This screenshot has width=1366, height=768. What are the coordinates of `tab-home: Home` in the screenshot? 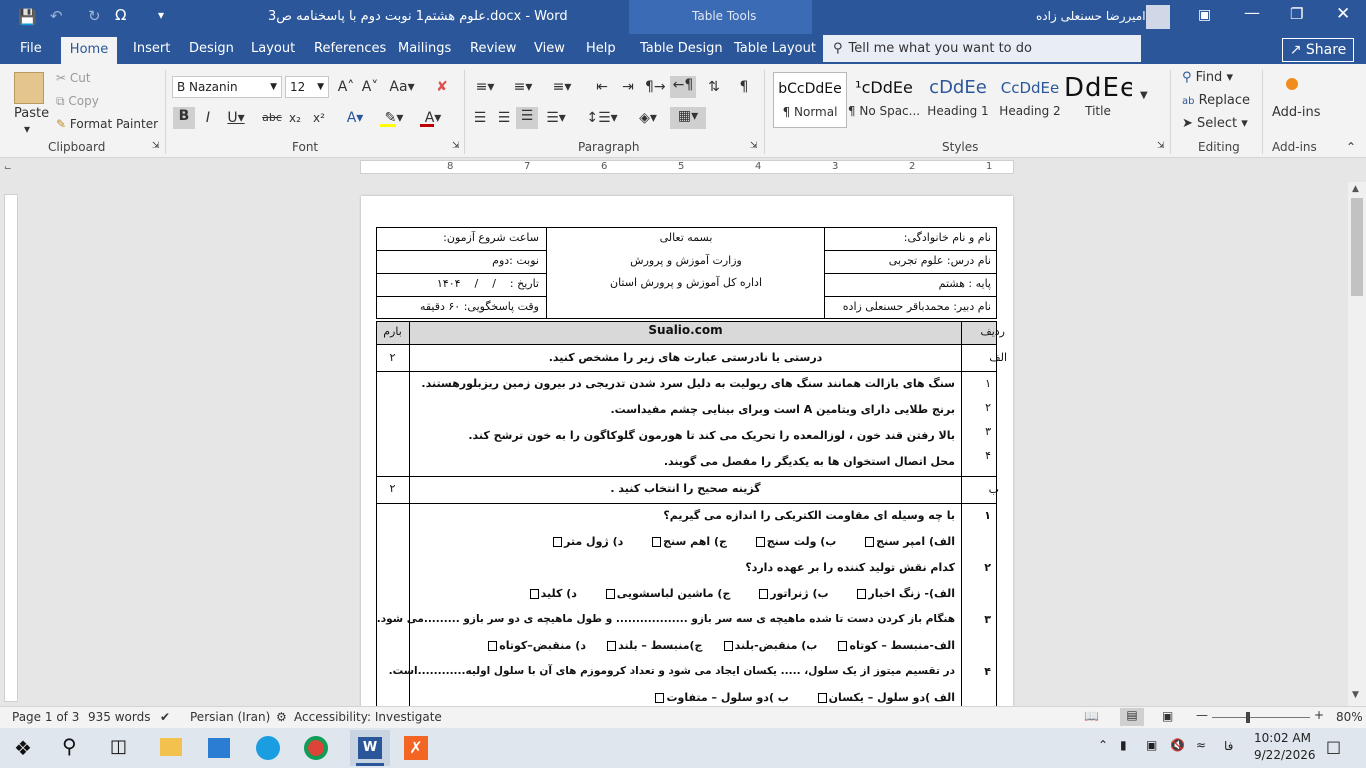 It's located at (89, 50).